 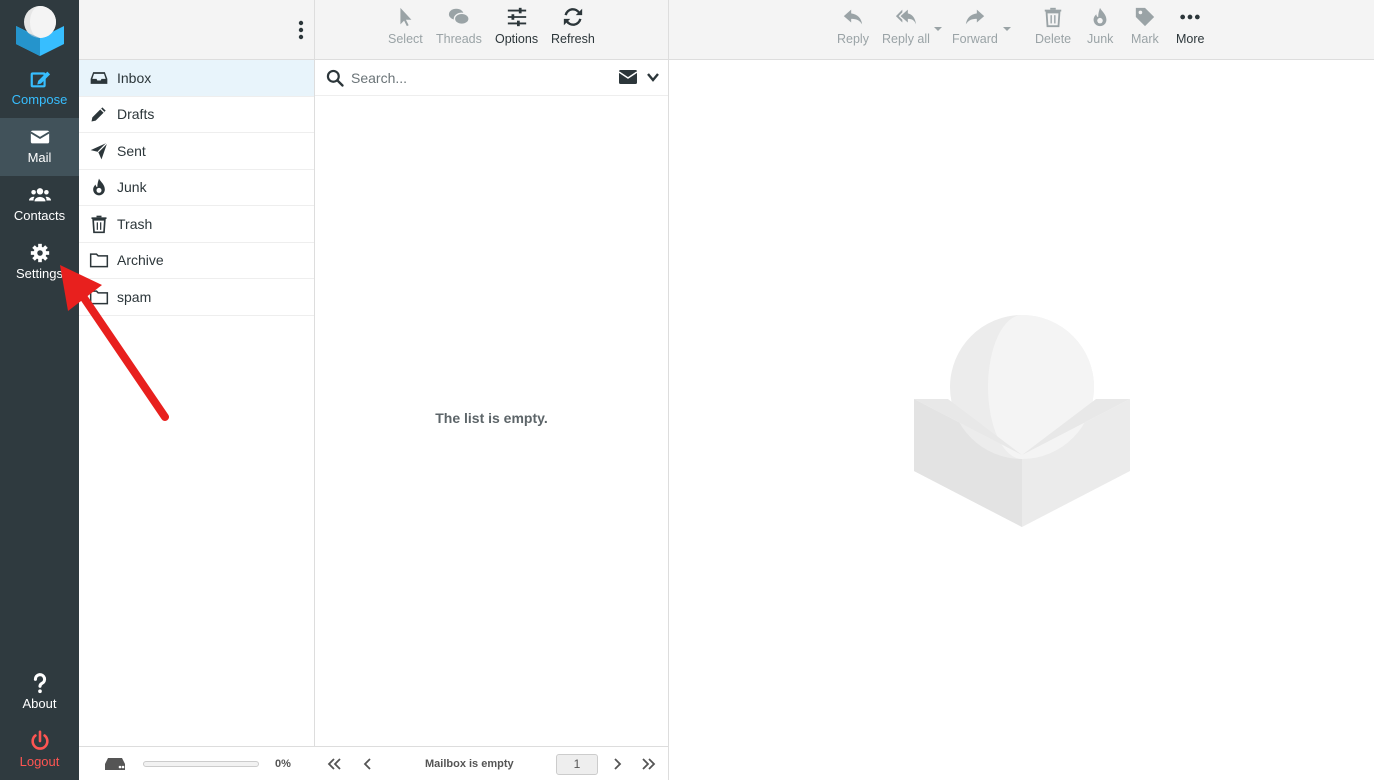 What do you see at coordinates (469, 763) in the screenshot?
I see `mailbox-status: Mailbox is empty` at bounding box center [469, 763].